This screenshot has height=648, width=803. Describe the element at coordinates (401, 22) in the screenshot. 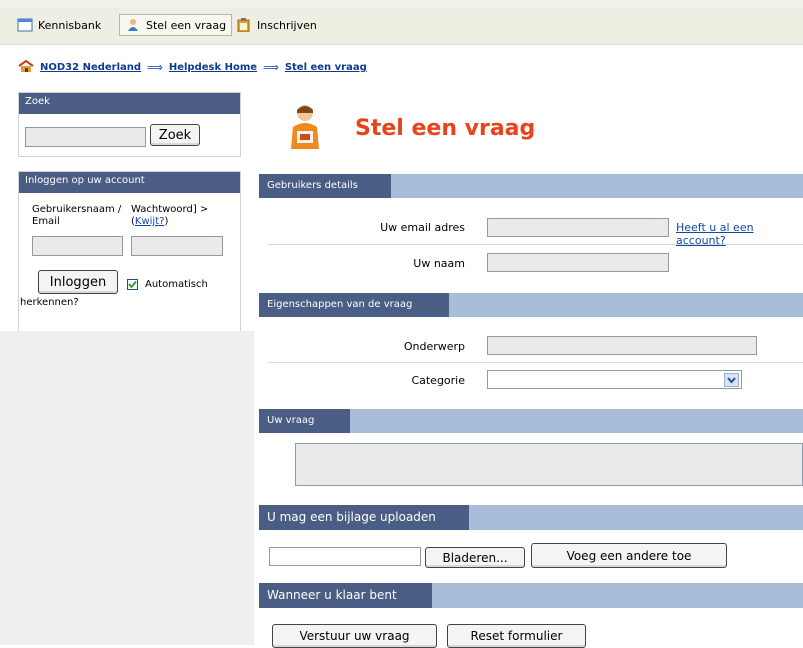

I see `top-toolbar: Kennisbank Stel een vraag Inschrijven` at that location.